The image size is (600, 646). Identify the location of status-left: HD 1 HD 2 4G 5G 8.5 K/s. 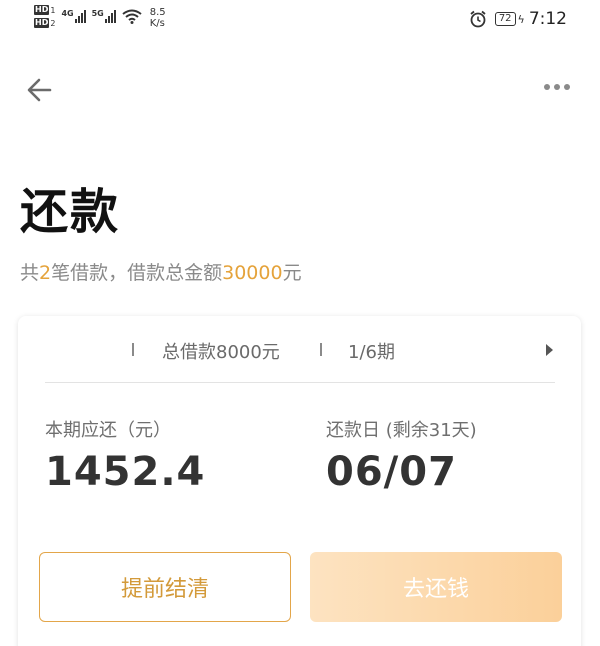
(100, 17).